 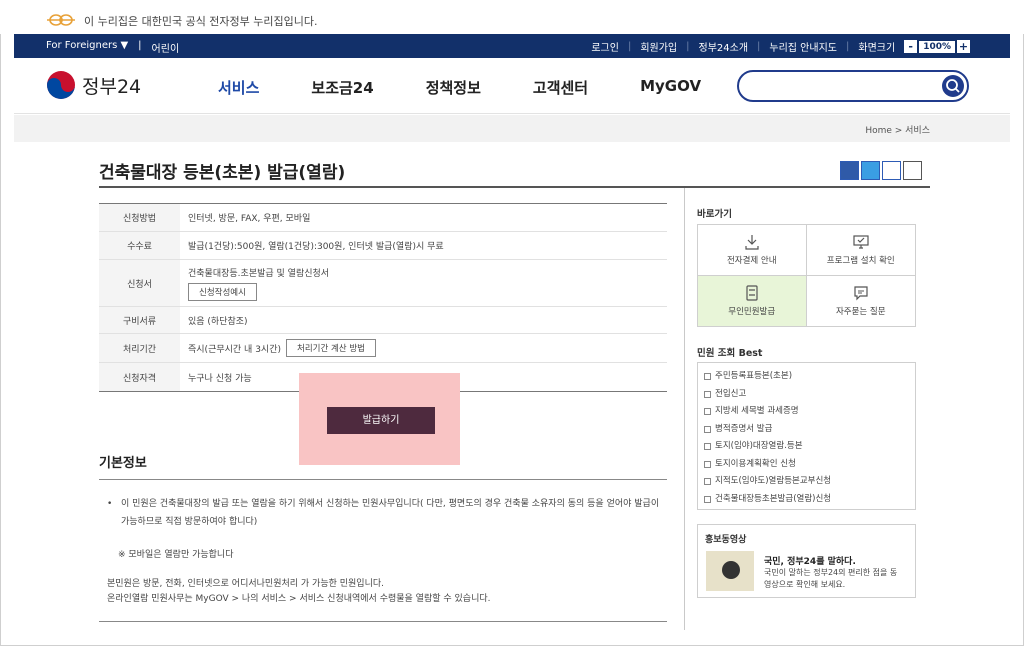 I want to click on monitor-check-icon, so click(x=861, y=242).